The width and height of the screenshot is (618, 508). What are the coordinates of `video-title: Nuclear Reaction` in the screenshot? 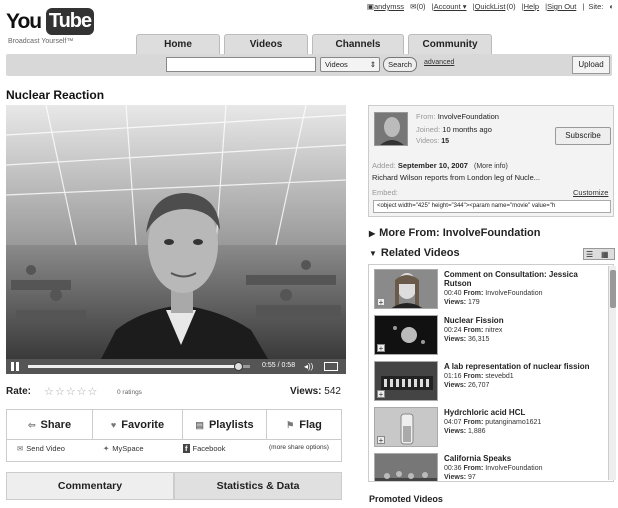 It's located at (55, 95).